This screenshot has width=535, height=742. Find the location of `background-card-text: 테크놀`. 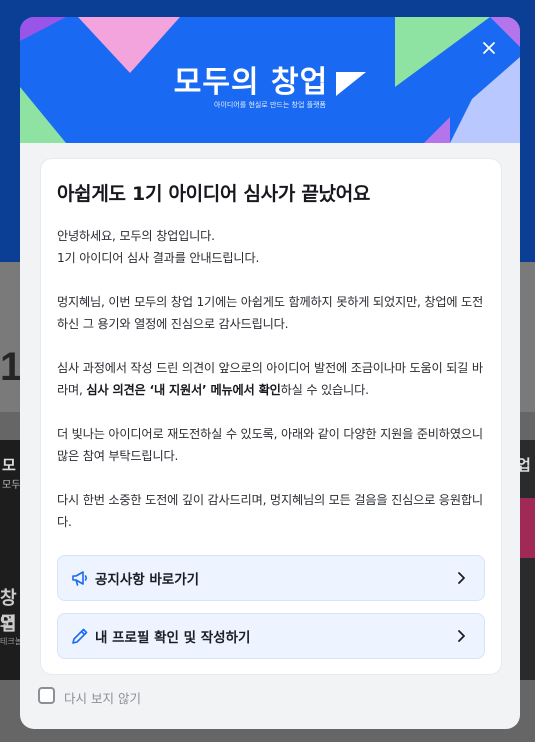

background-card-text: 테크놀 is located at coordinates (11, 641).